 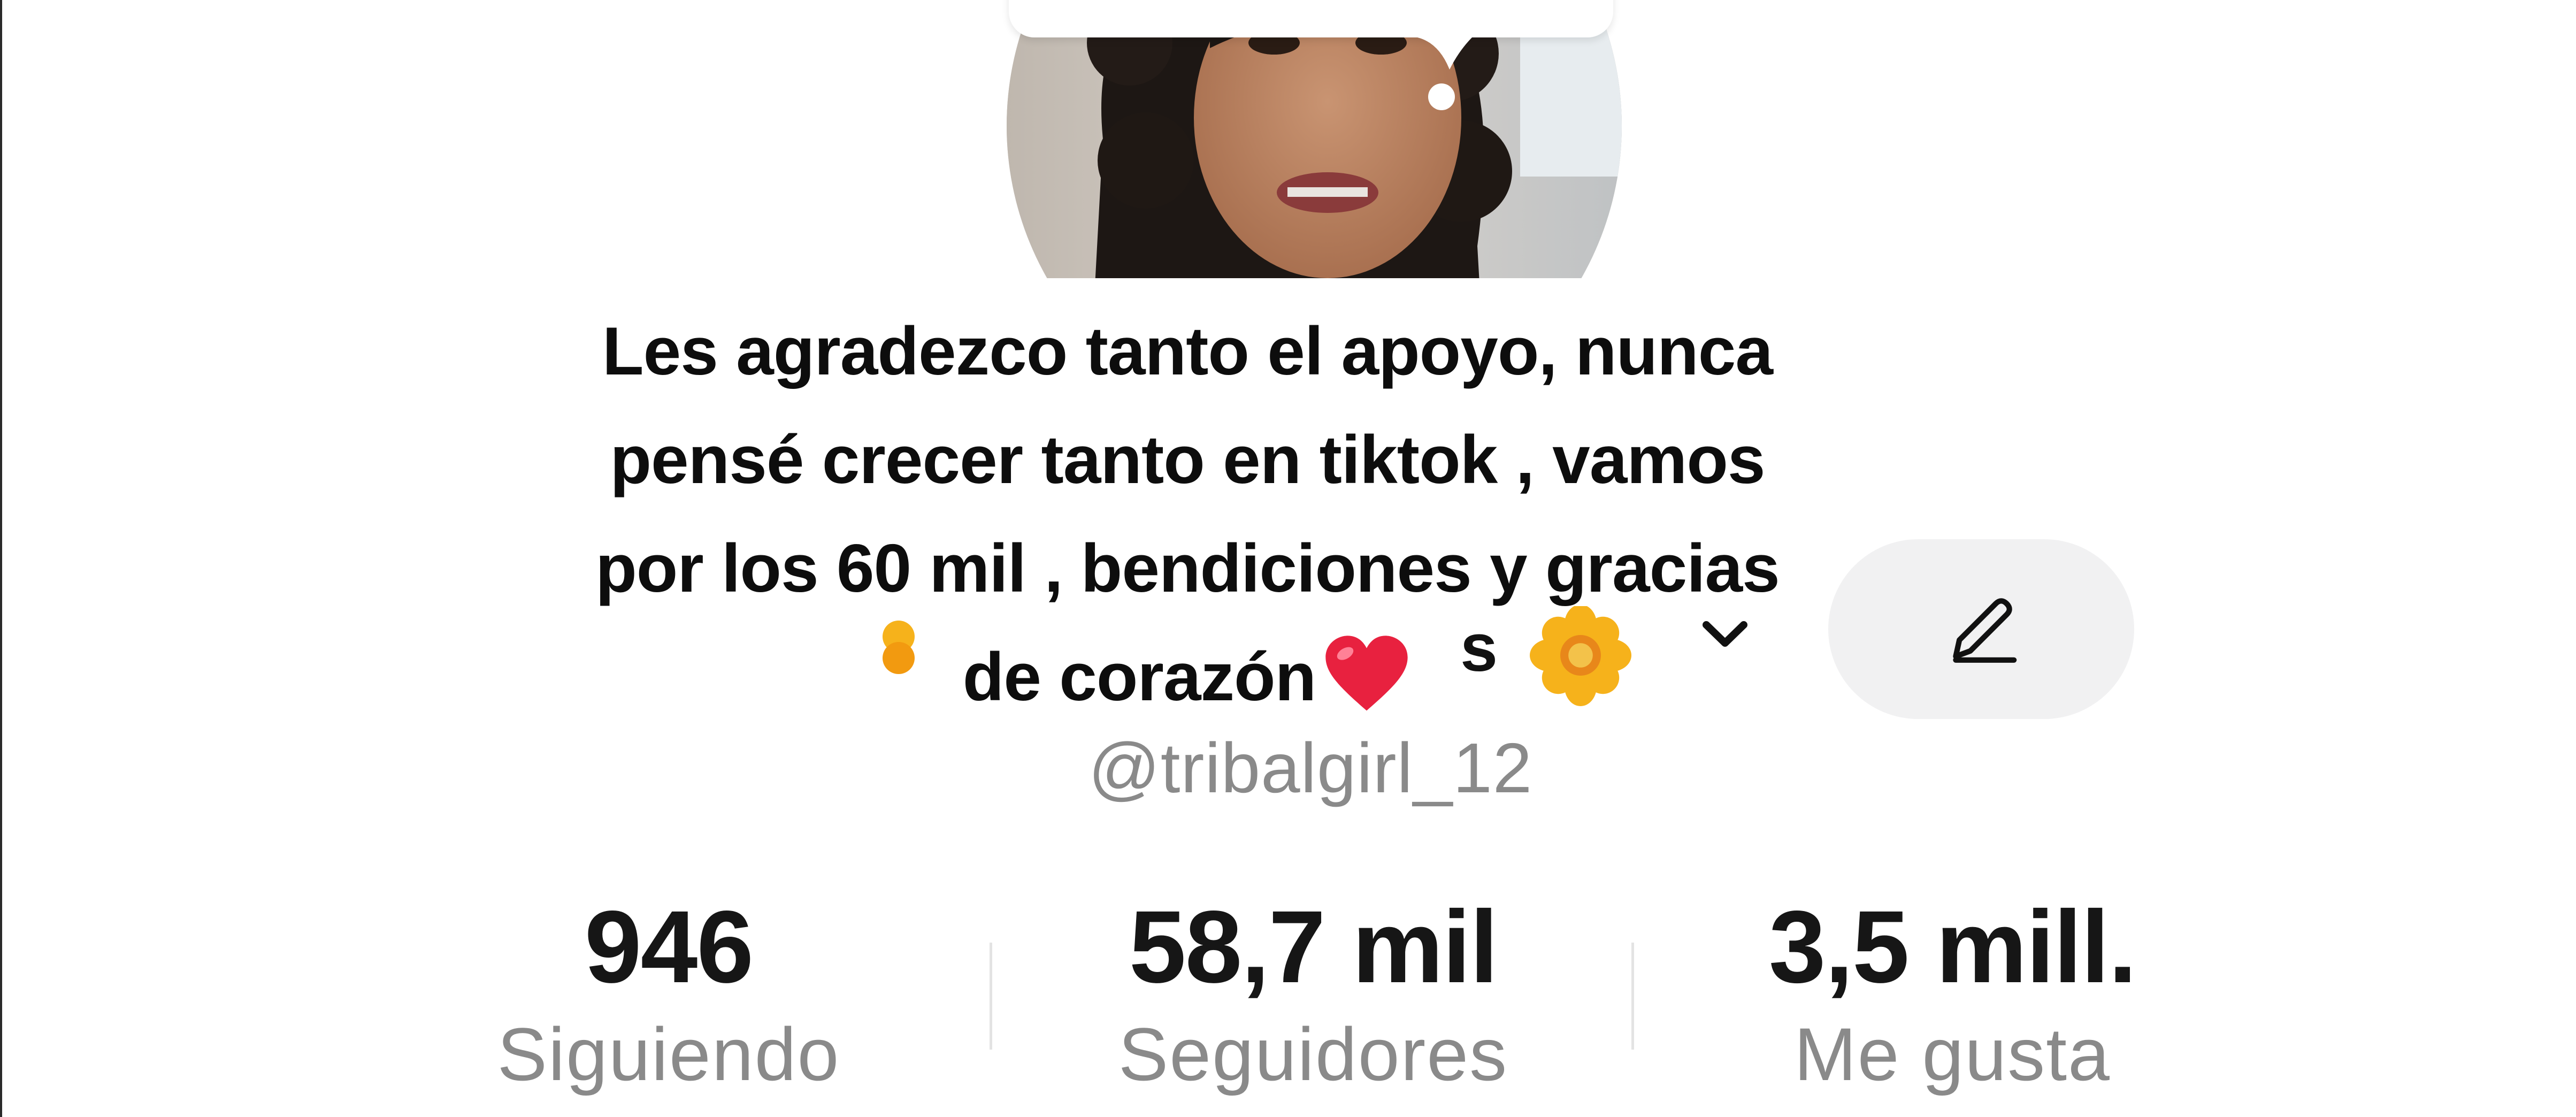 I want to click on stat-likes: 3,5 mill. Me gusta, so click(x=1952, y=997).